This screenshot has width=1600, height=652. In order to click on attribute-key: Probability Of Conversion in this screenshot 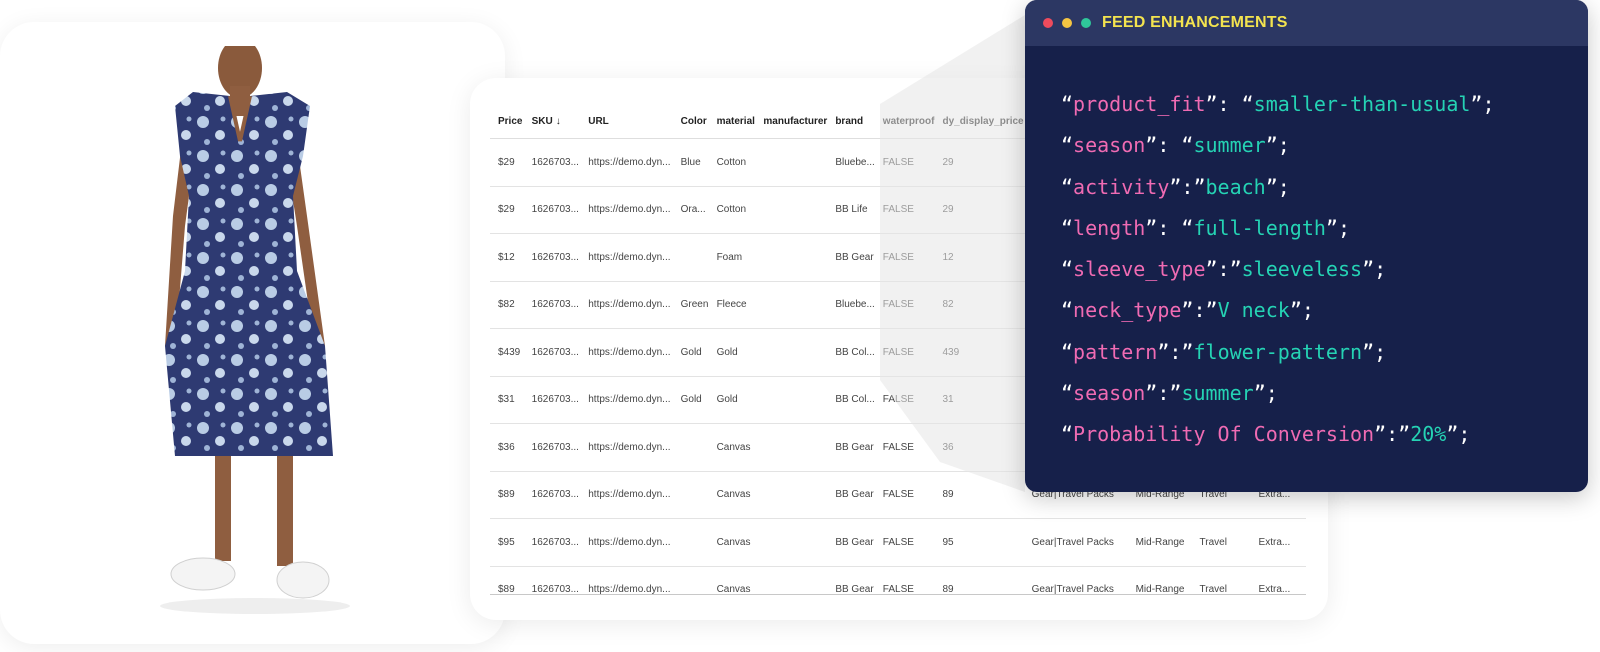, I will do `click(1224, 434)`.